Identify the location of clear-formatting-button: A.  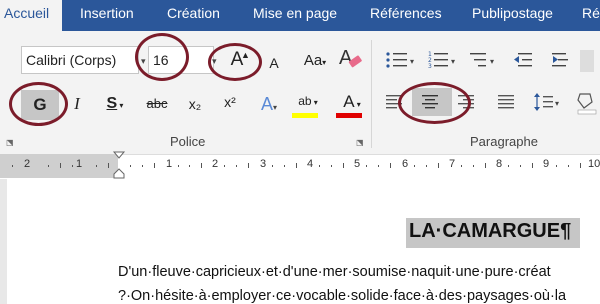
(350, 58).